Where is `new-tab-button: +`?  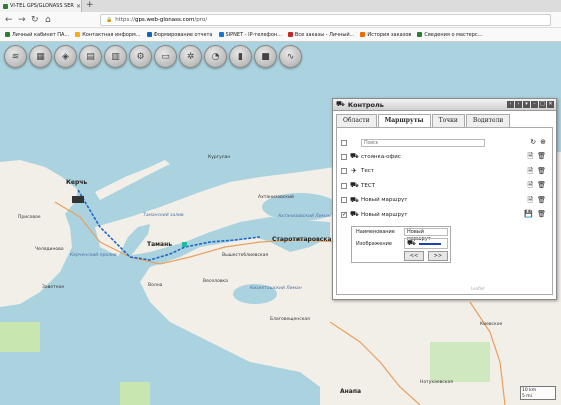
new-tab-button: + is located at coordinates (90, 5).